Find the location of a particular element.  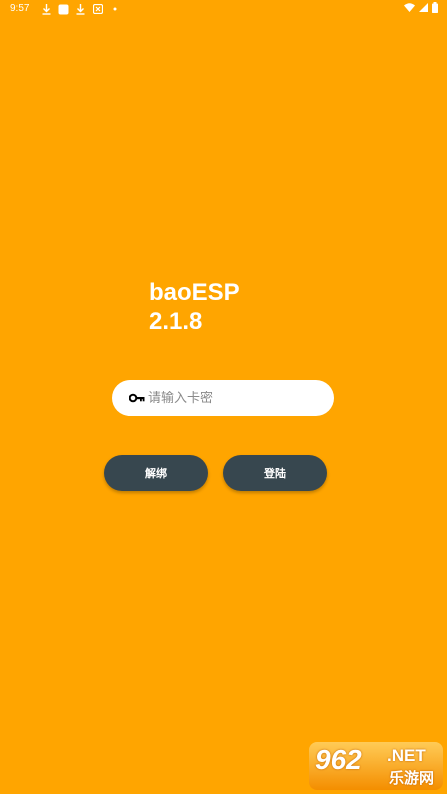

app-square-icon is located at coordinates (63, 9).